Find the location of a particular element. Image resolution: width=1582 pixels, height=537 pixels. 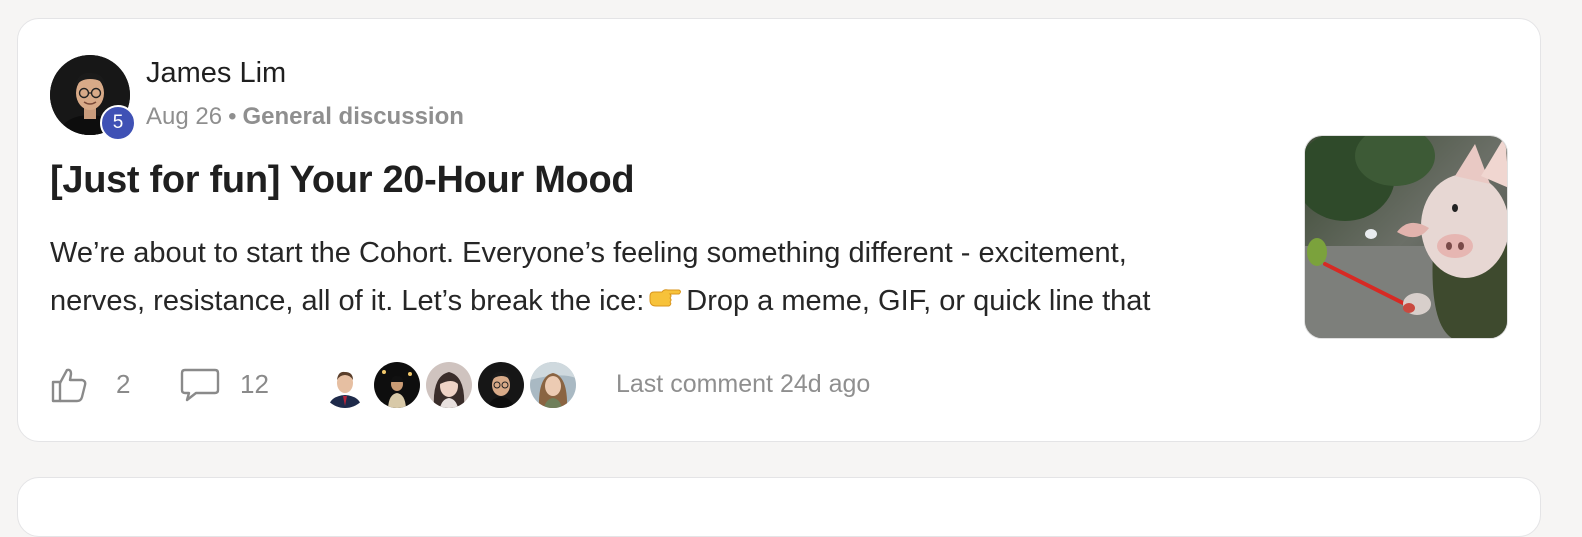

like-count: 2 is located at coordinates (123, 384).